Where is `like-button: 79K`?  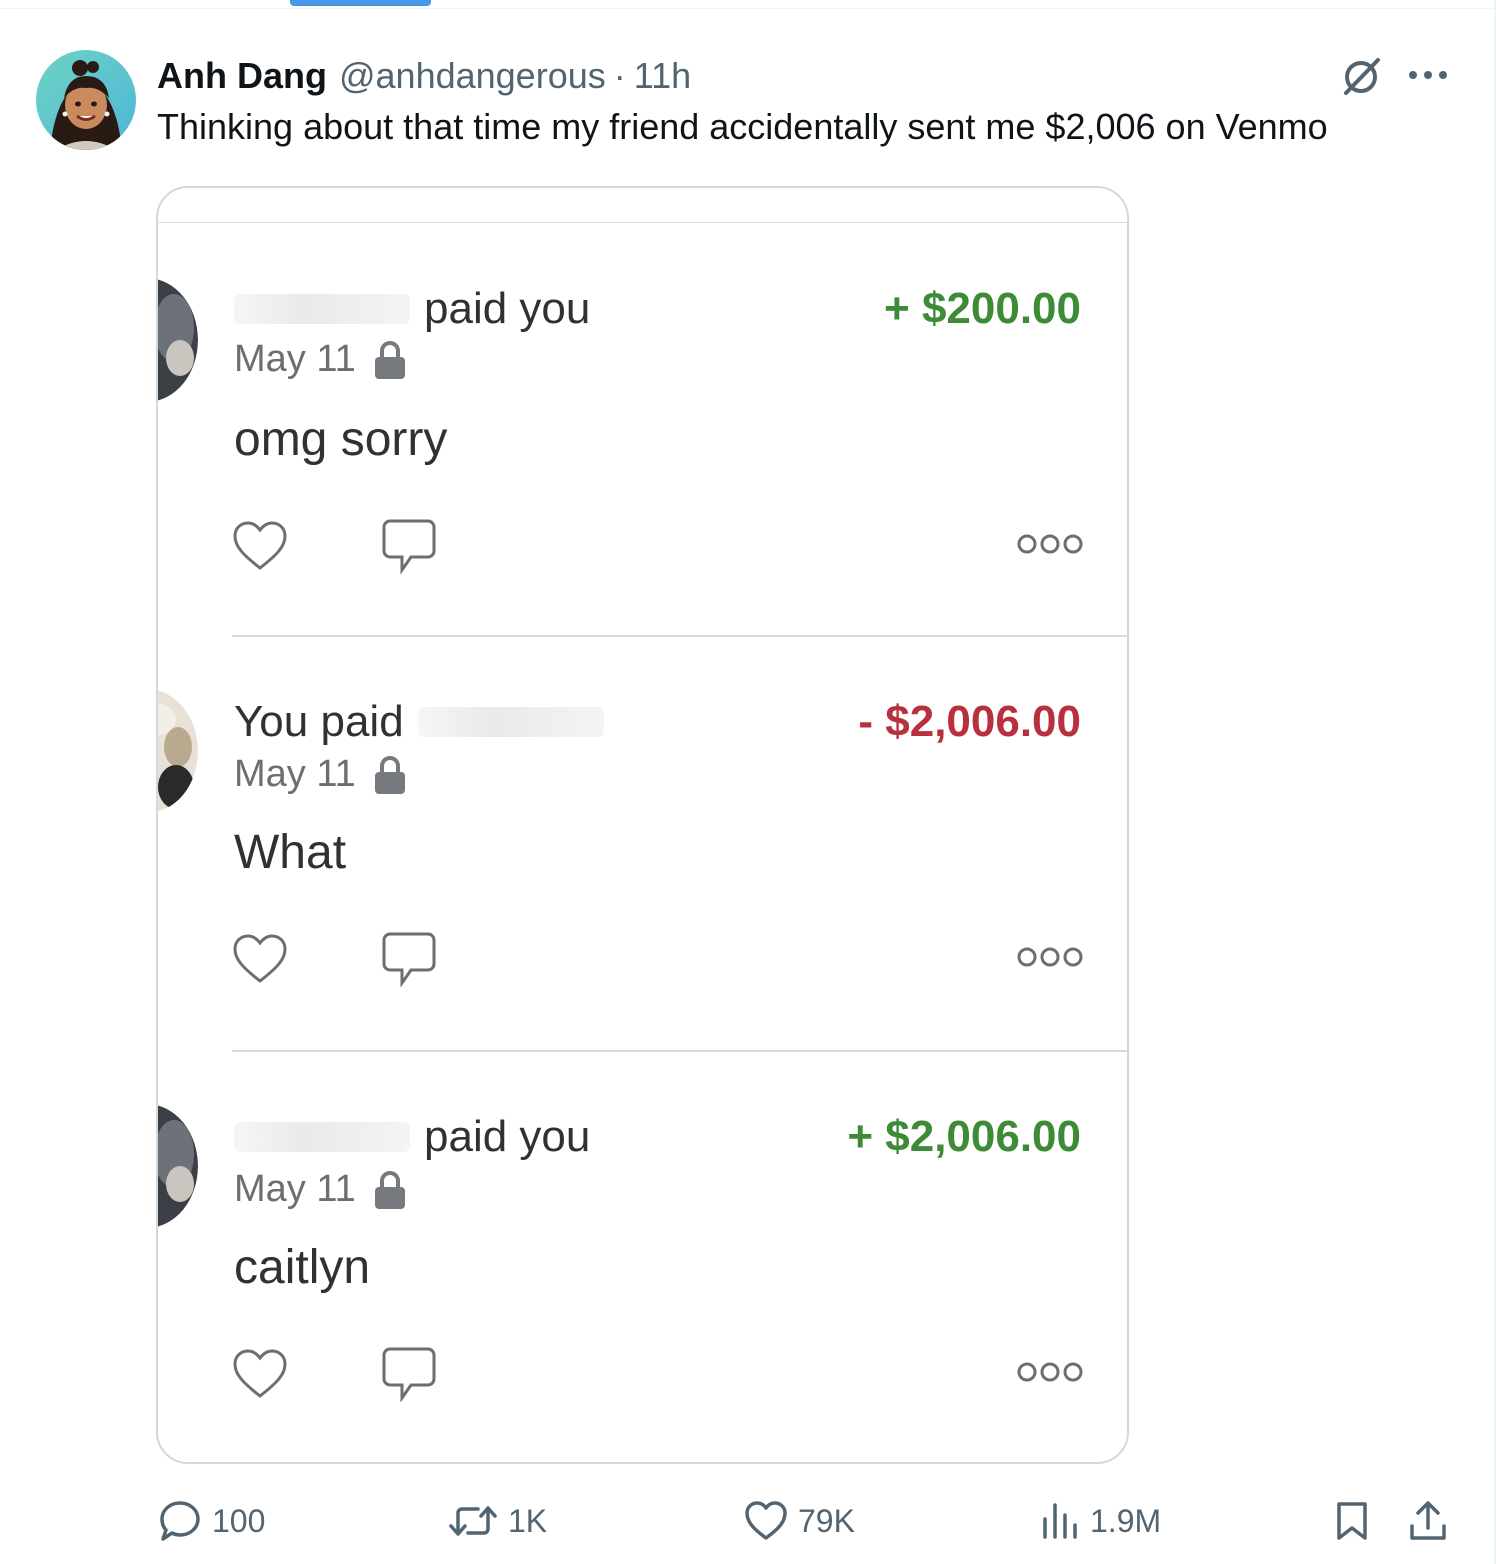
like-button: 79K is located at coordinates (799, 1521).